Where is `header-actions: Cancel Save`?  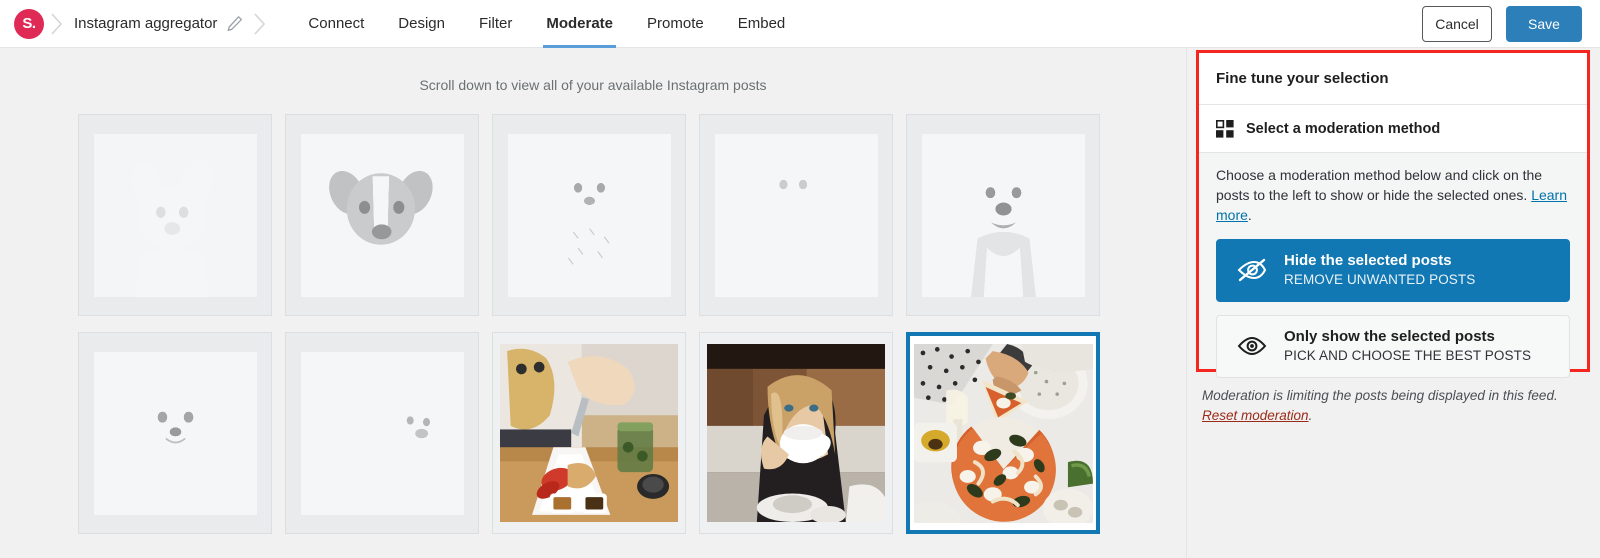
header-actions: Cancel Save is located at coordinates (1502, 23).